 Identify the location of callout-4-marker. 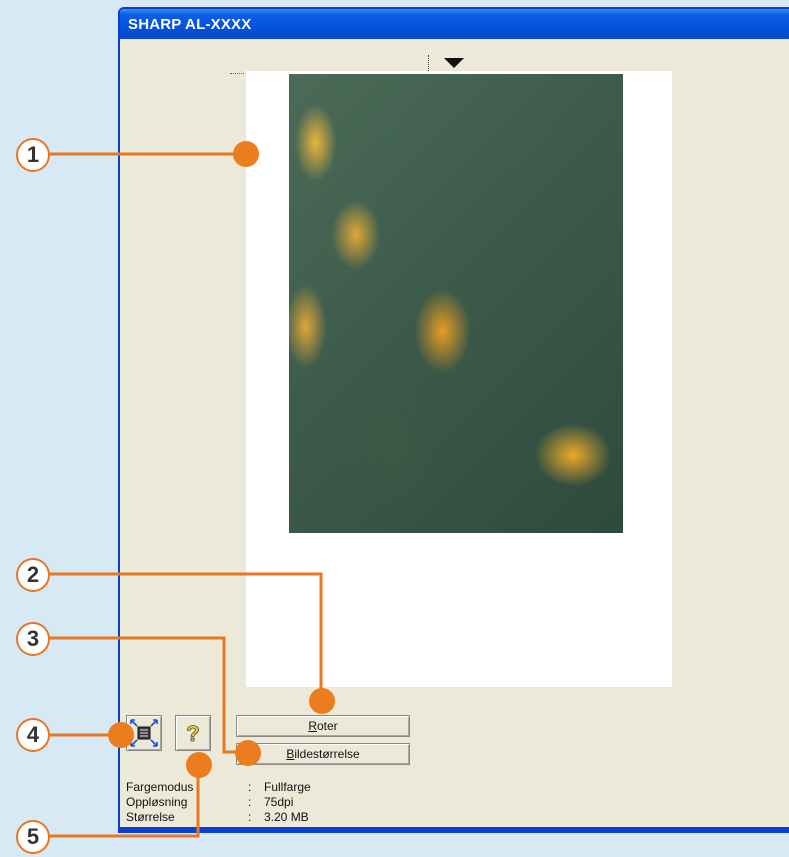
(121, 735).